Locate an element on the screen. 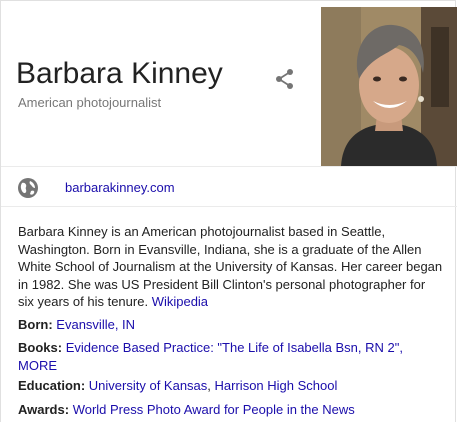  website-link: barbarakinney.com is located at coordinates (120, 187).